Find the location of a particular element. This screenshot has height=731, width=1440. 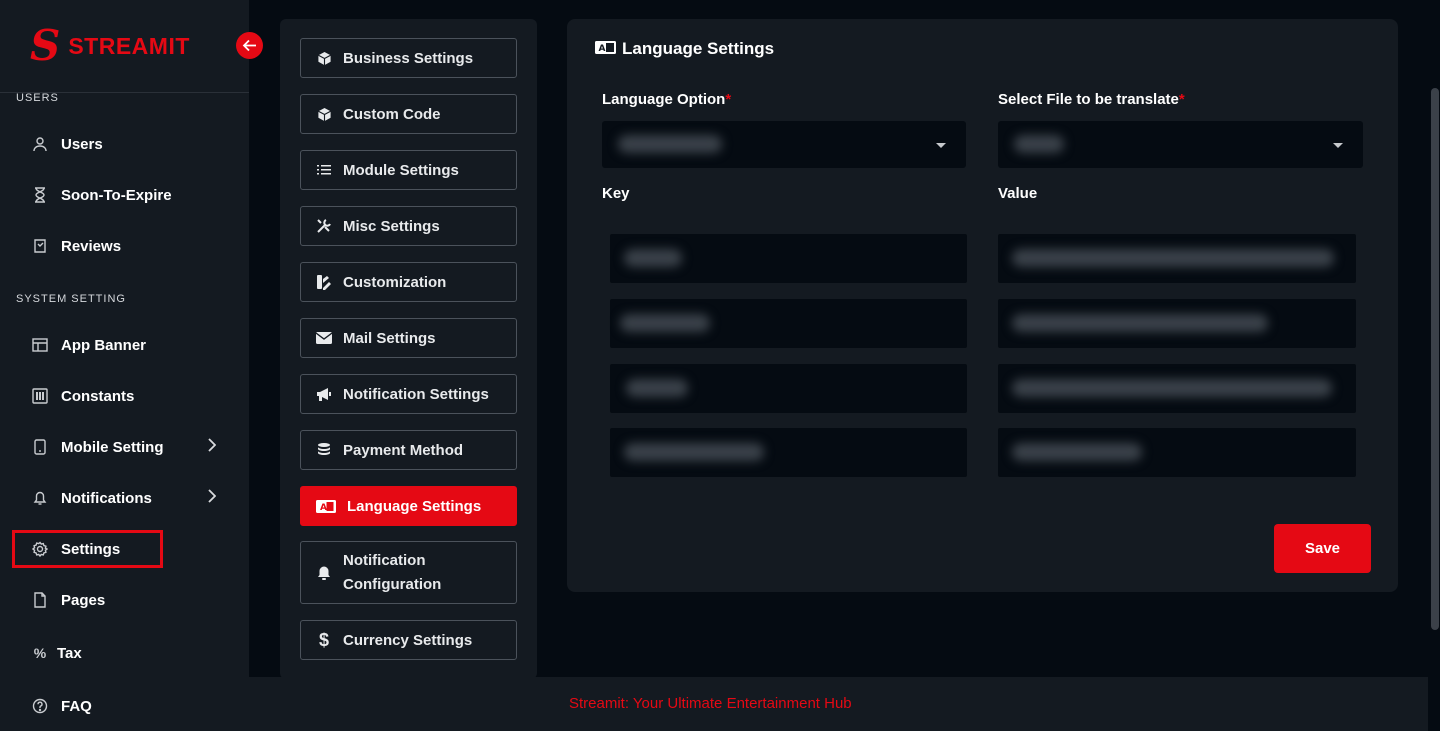

menu-label: Notification Configuration is located at coordinates (392, 572).